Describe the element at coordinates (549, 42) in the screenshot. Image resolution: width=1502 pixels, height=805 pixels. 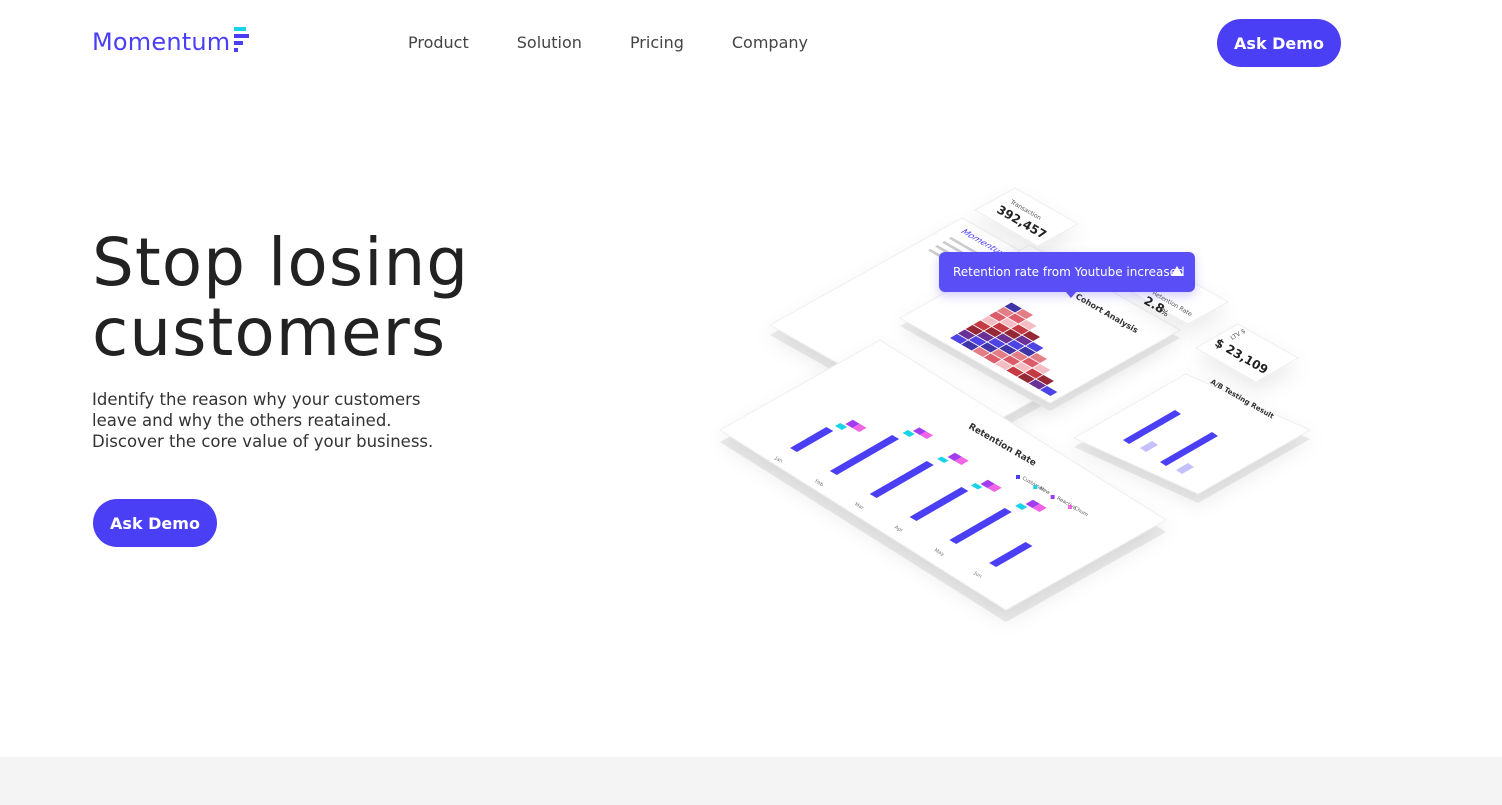
I see `nav-solution: Solution` at that location.